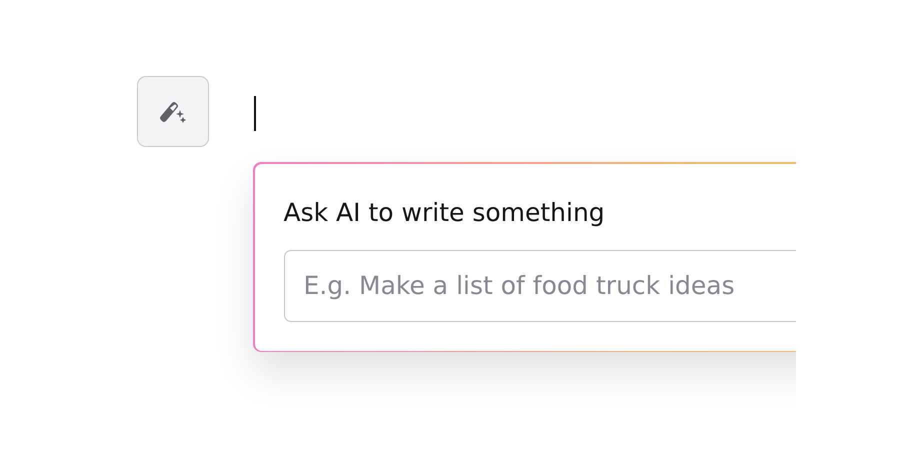 The image size is (900, 450). Describe the element at coordinates (445, 212) in the screenshot. I see `prompt-label: Ask AI to write something` at that location.